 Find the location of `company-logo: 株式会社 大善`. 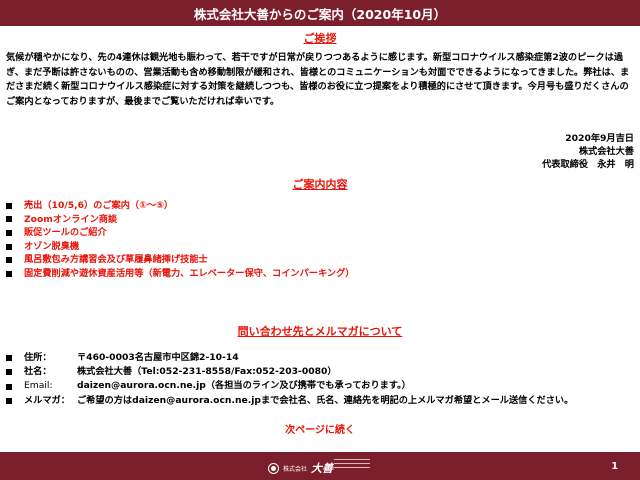

company-logo: 株式会社 大善 is located at coordinates (300, 468).